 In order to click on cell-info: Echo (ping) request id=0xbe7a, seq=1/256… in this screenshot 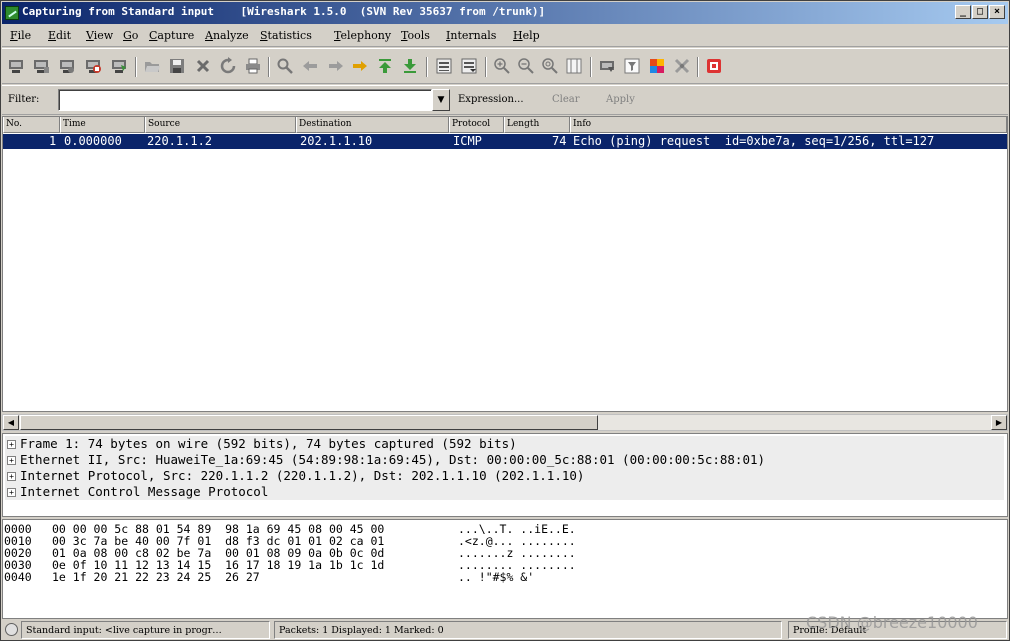, I will do `click(754, 141)`.